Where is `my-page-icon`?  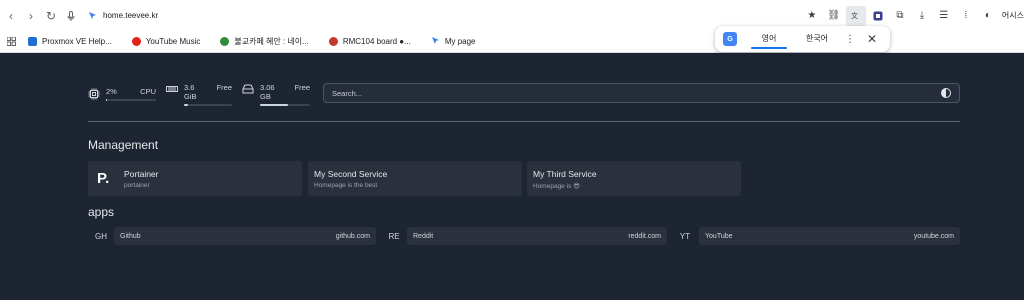 my-page-icon is located at coordinates (435, 41).